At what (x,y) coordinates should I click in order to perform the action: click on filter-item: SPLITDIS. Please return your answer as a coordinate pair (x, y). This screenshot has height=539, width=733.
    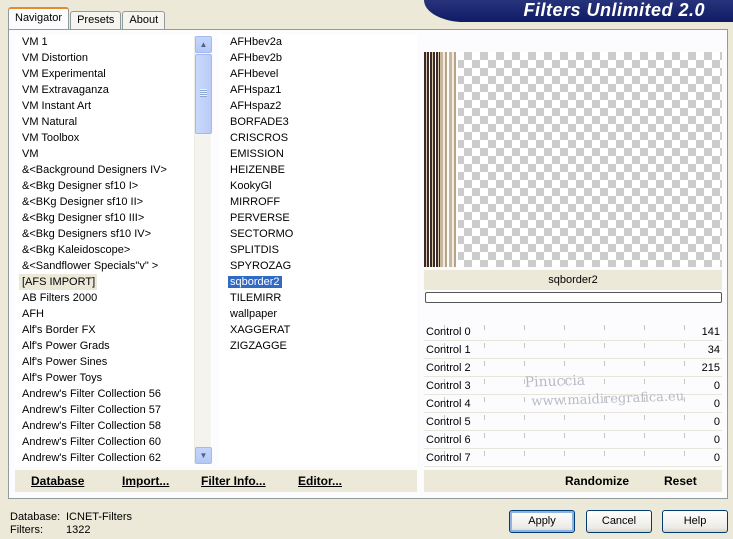
    Looking at the image, I should click on (317, 250).